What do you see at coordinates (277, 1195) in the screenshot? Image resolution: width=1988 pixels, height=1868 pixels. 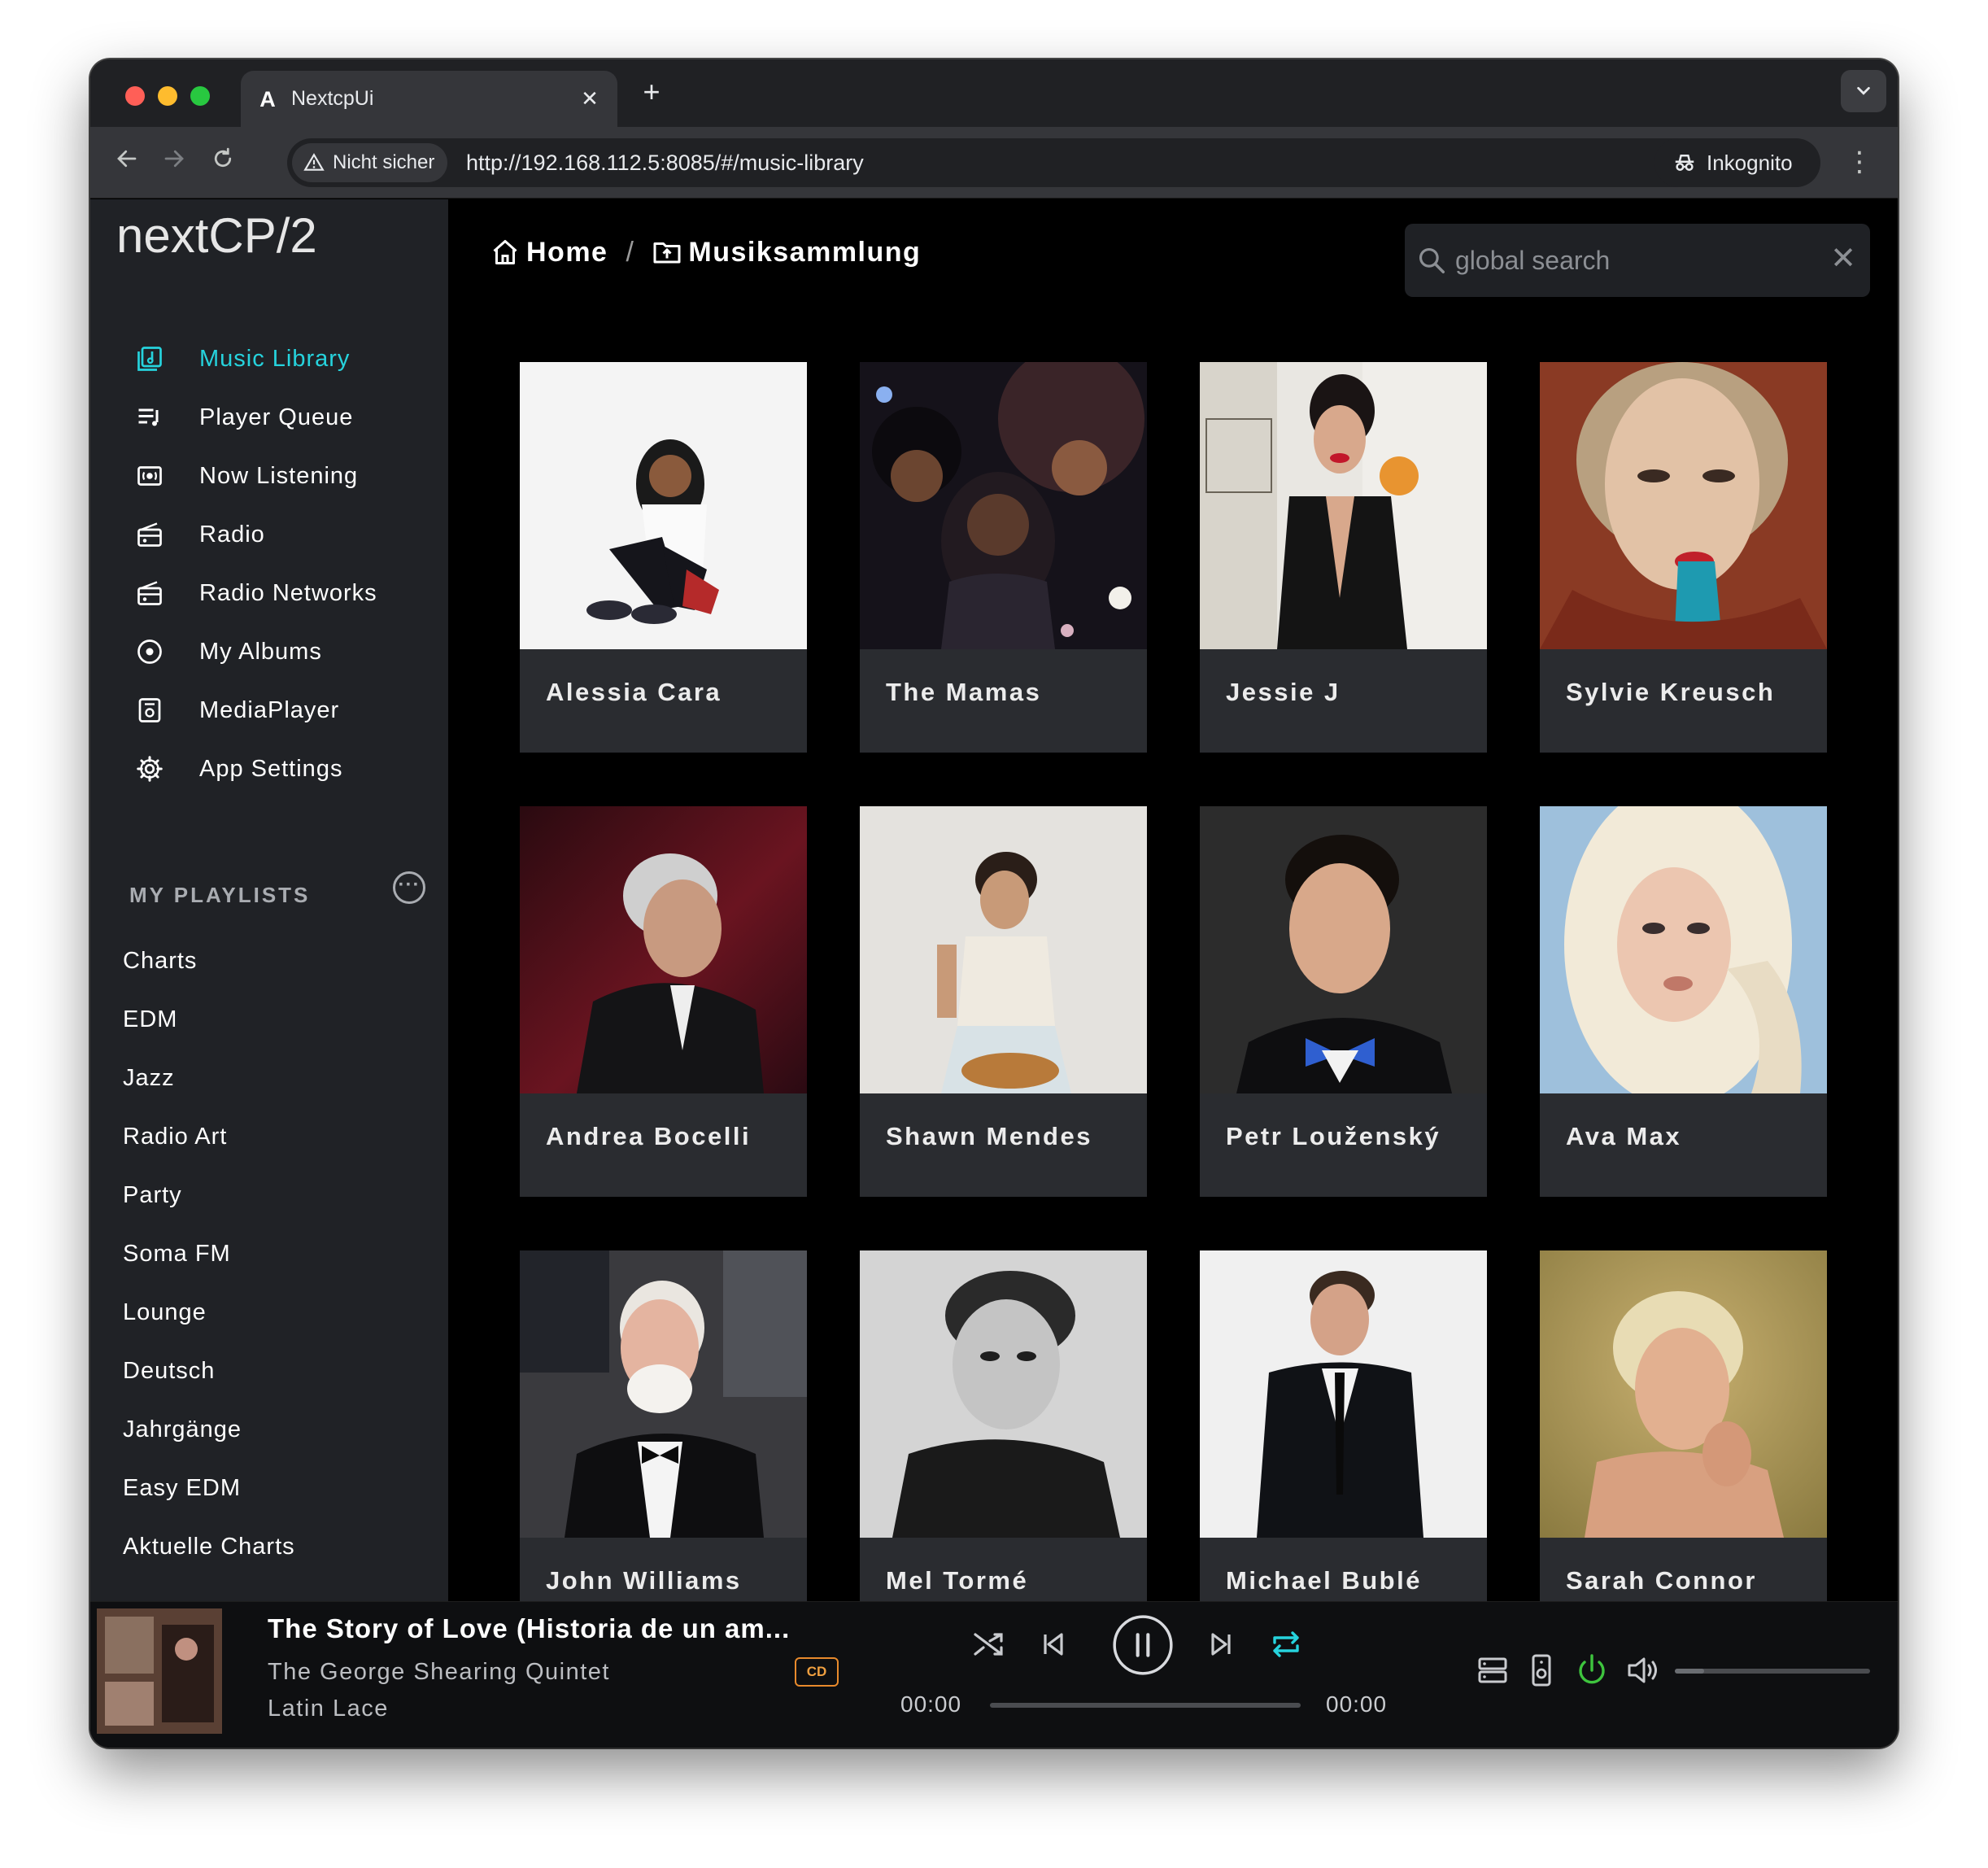 I see `playlist-item: Party` at bounding box center [277, 1195].